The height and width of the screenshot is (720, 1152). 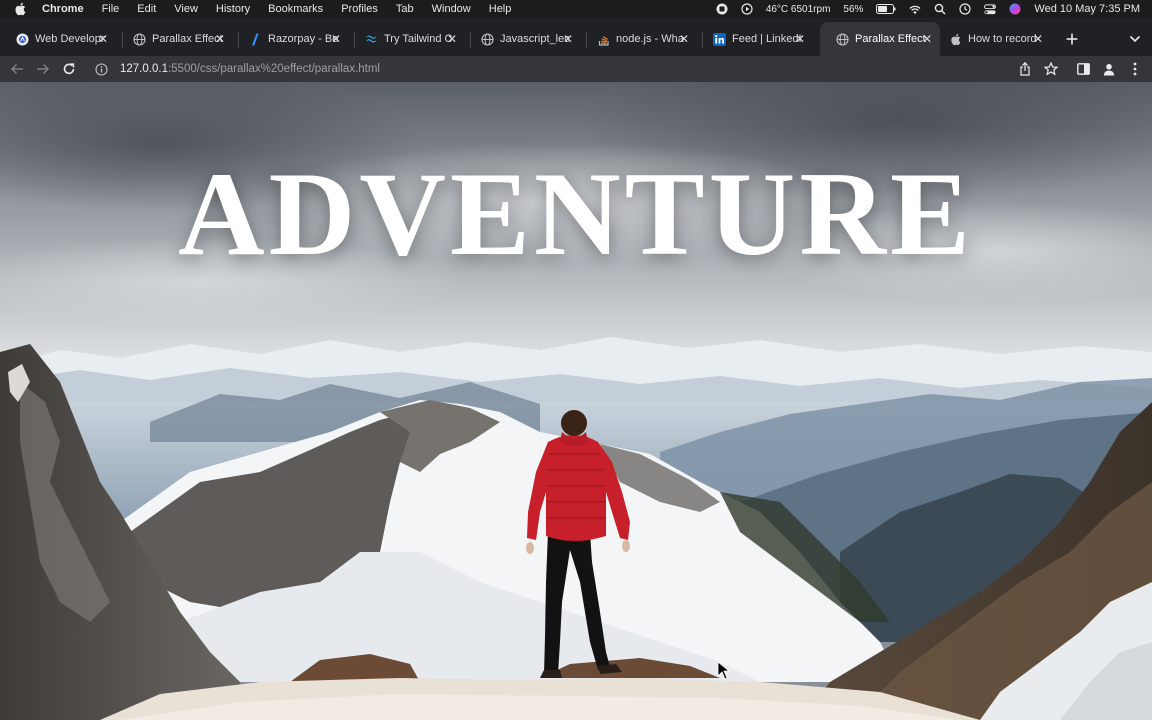 I want to click on forward-arrow-icon, so click(x=43, y=69).